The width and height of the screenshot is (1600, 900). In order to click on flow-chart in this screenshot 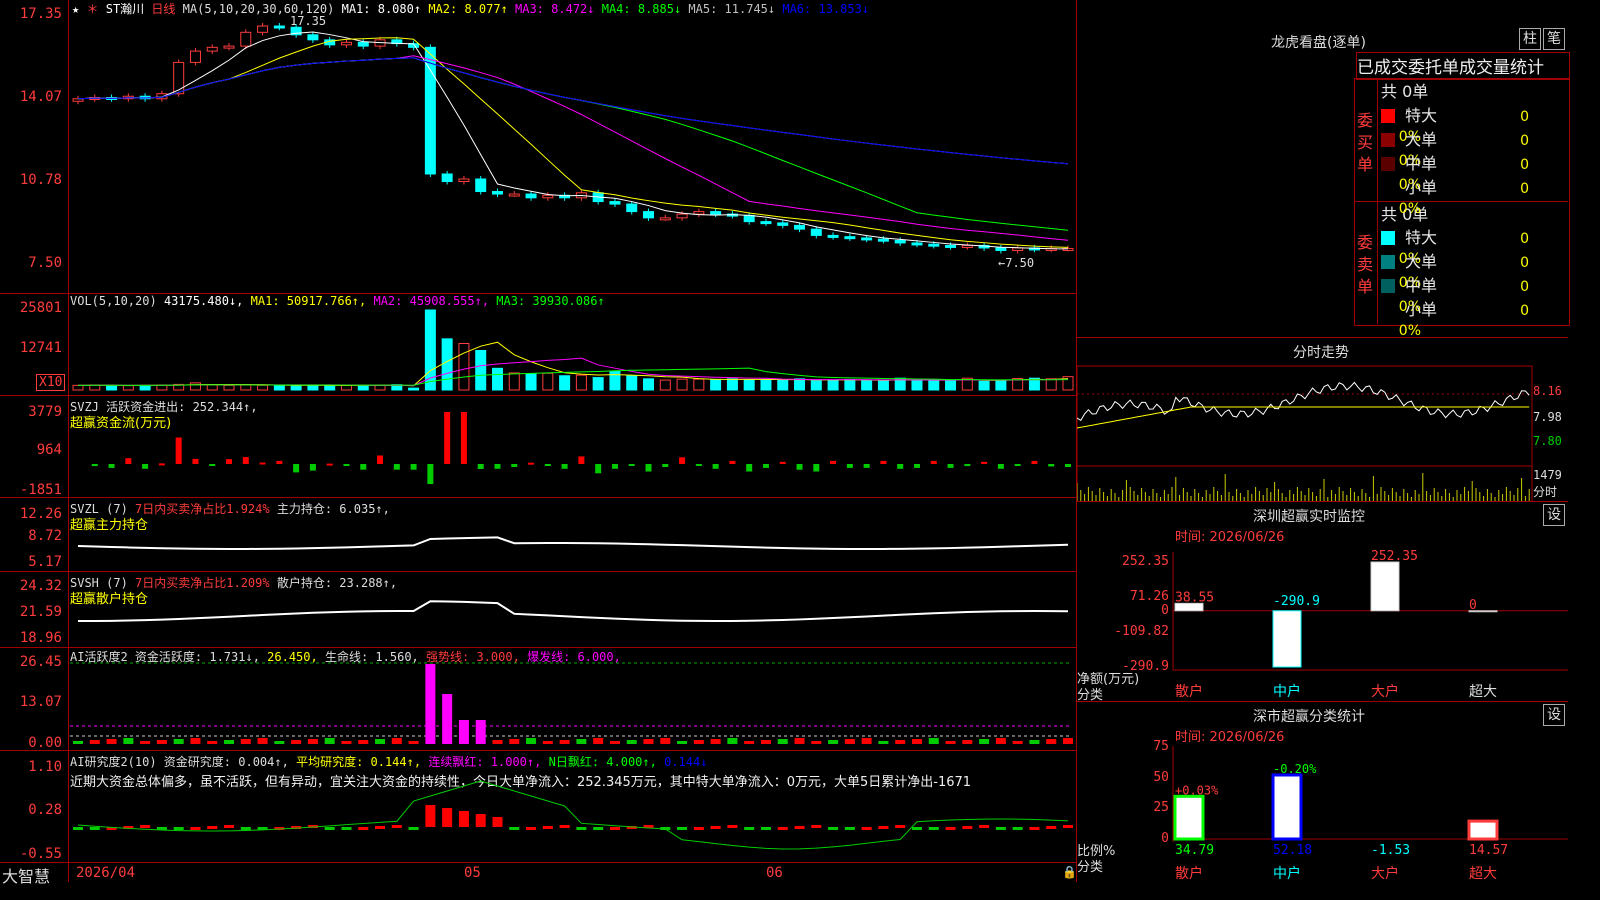, I will do `click(538, 447)`.